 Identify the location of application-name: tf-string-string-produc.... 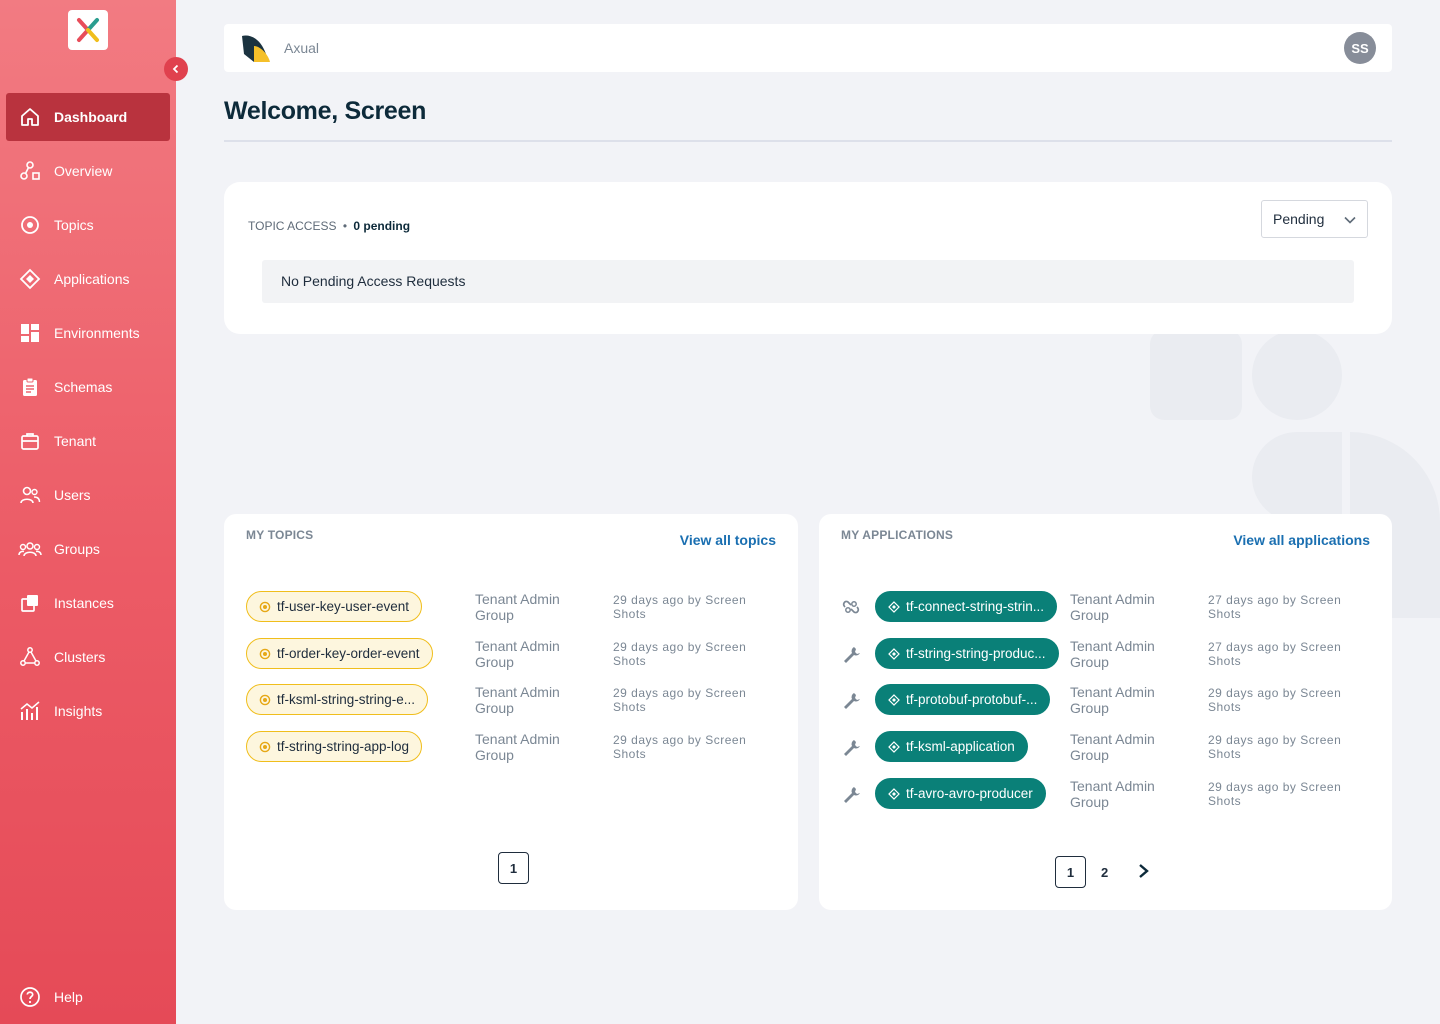
(976, 653).